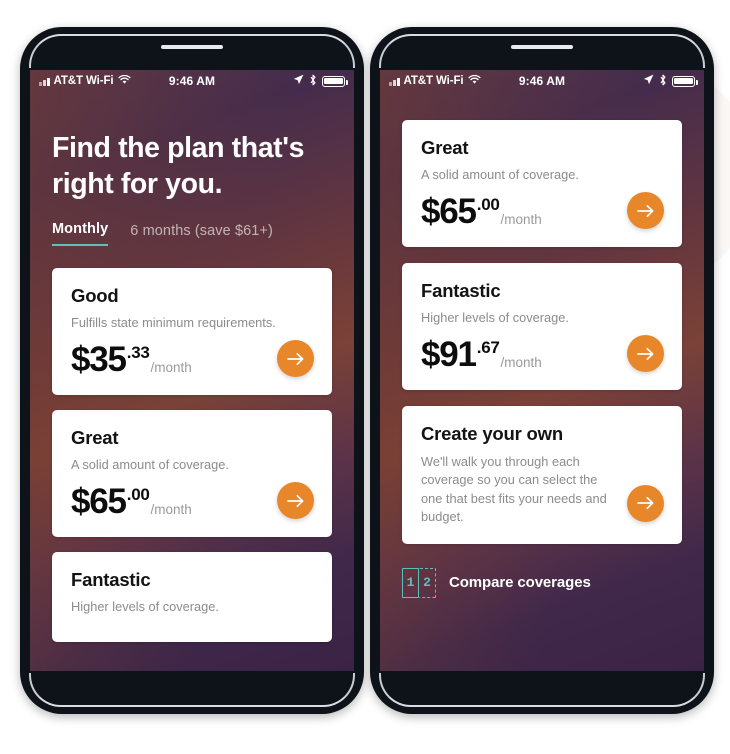 The width and height of the screenshot is (730, 754). What do you see at coordinates (137, 184) in the screenshot?
I see `headline-line-2: right for you.` at bounding box center [137, 184].